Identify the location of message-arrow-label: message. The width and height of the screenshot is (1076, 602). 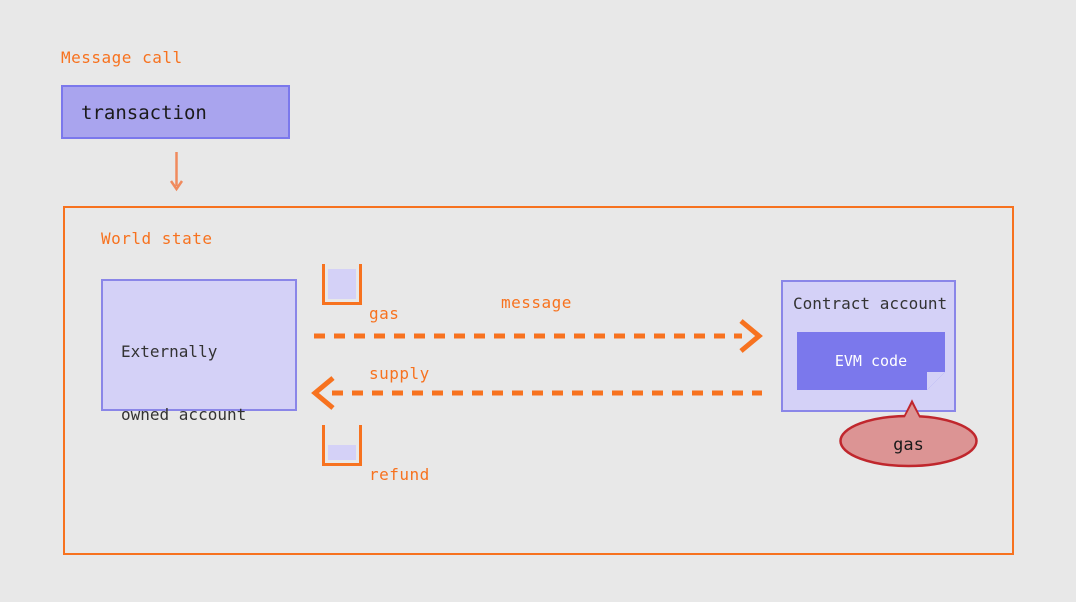
(536, 302).